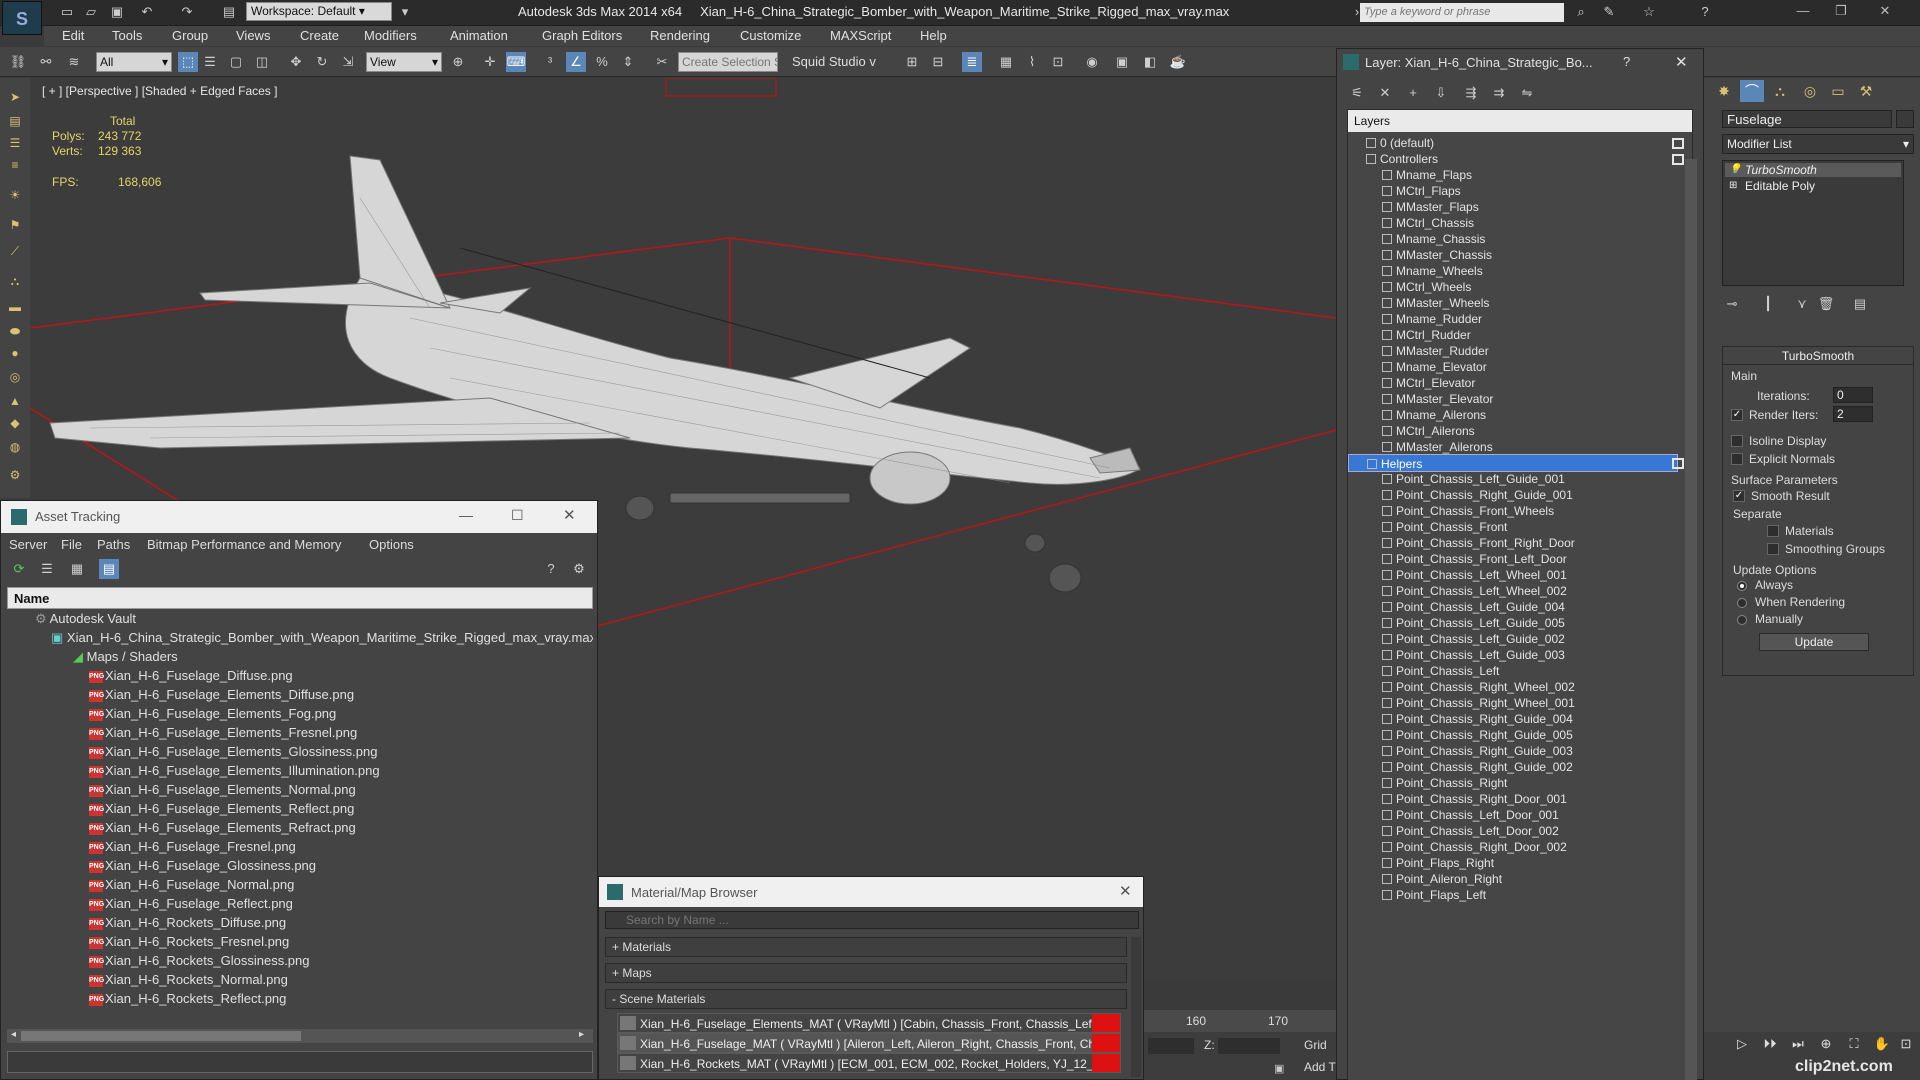 The height and width of the screenshot is (1080, 1920). I want to click on iterations-spinner: 0, so click(1853, 395).